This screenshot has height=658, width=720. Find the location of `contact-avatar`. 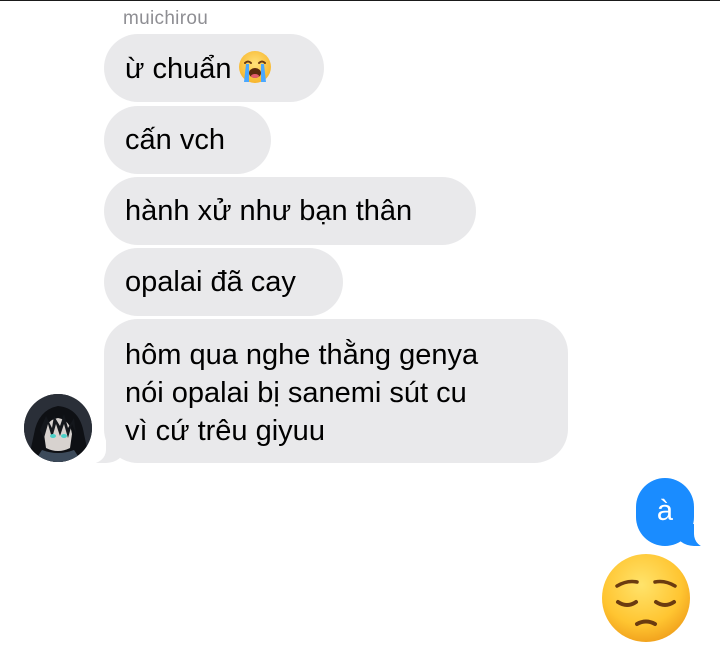

contact-avatar is located at coordinates (58, 428).